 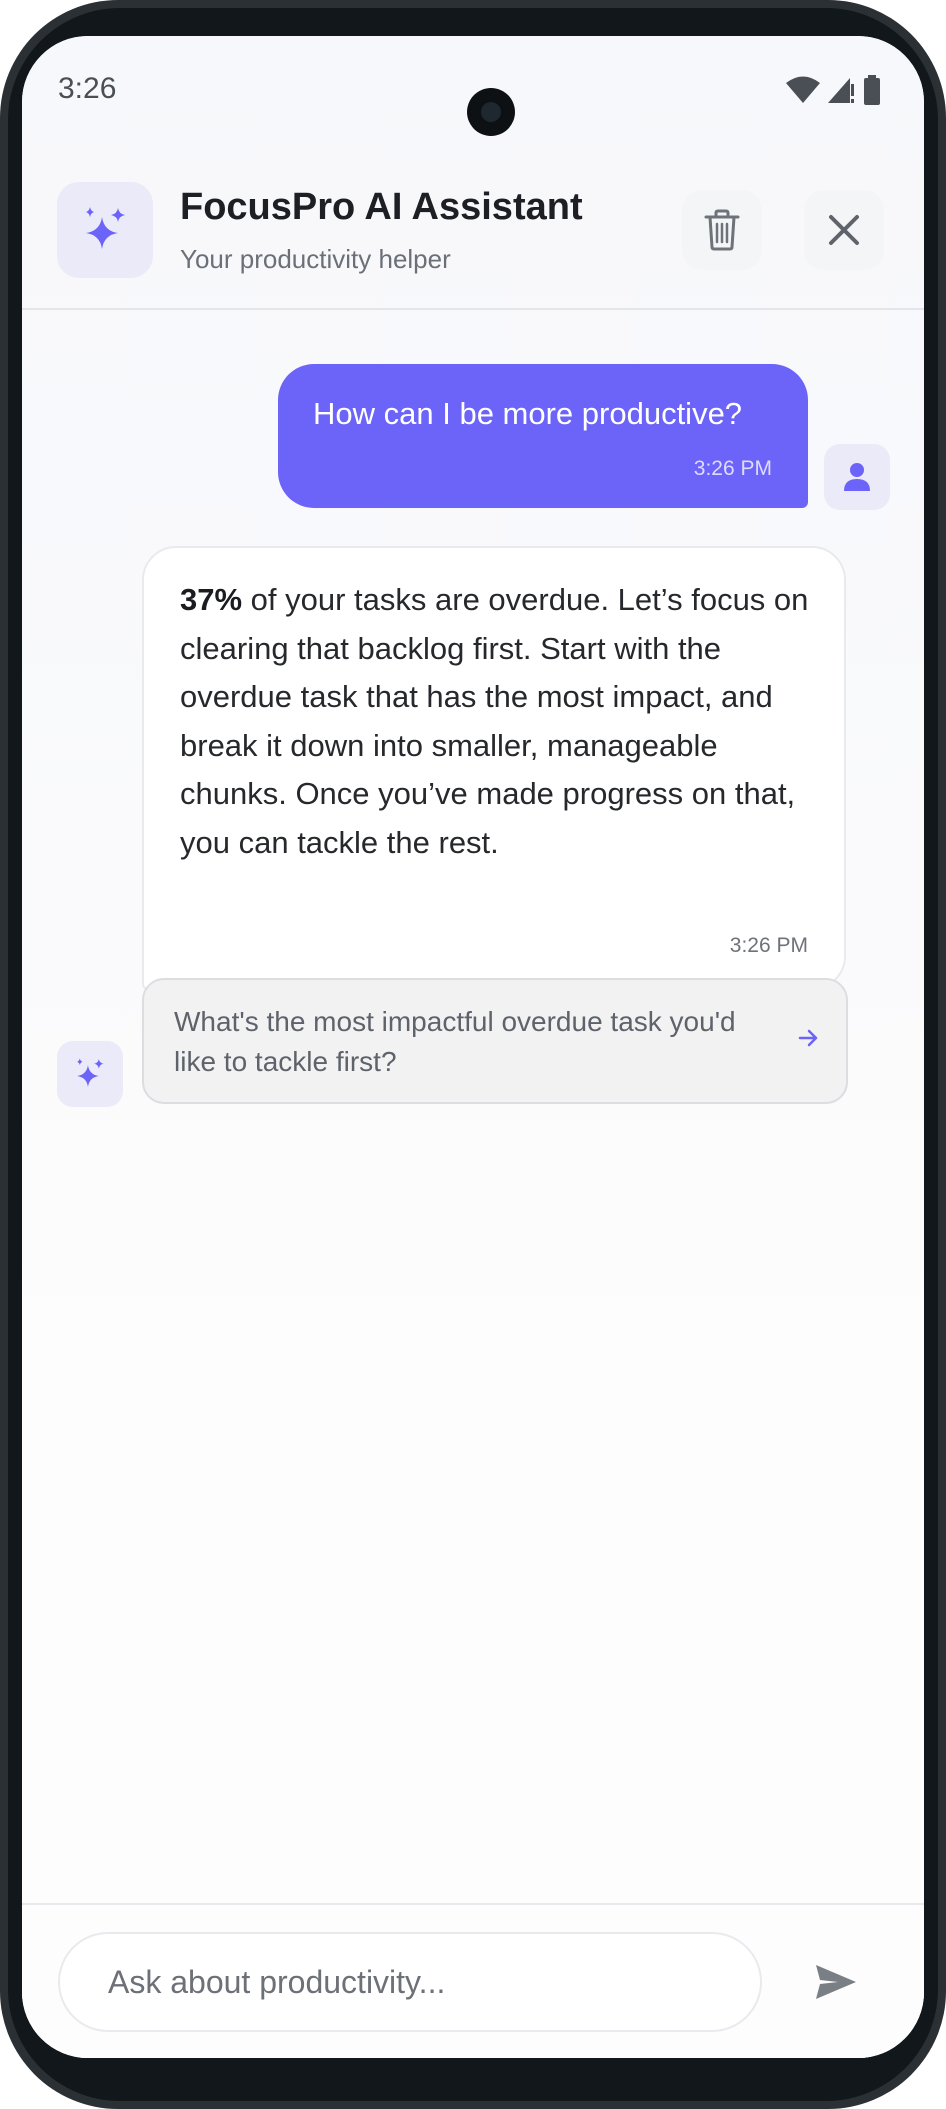 I want to click on close-icon, so click(x=844, y=230).